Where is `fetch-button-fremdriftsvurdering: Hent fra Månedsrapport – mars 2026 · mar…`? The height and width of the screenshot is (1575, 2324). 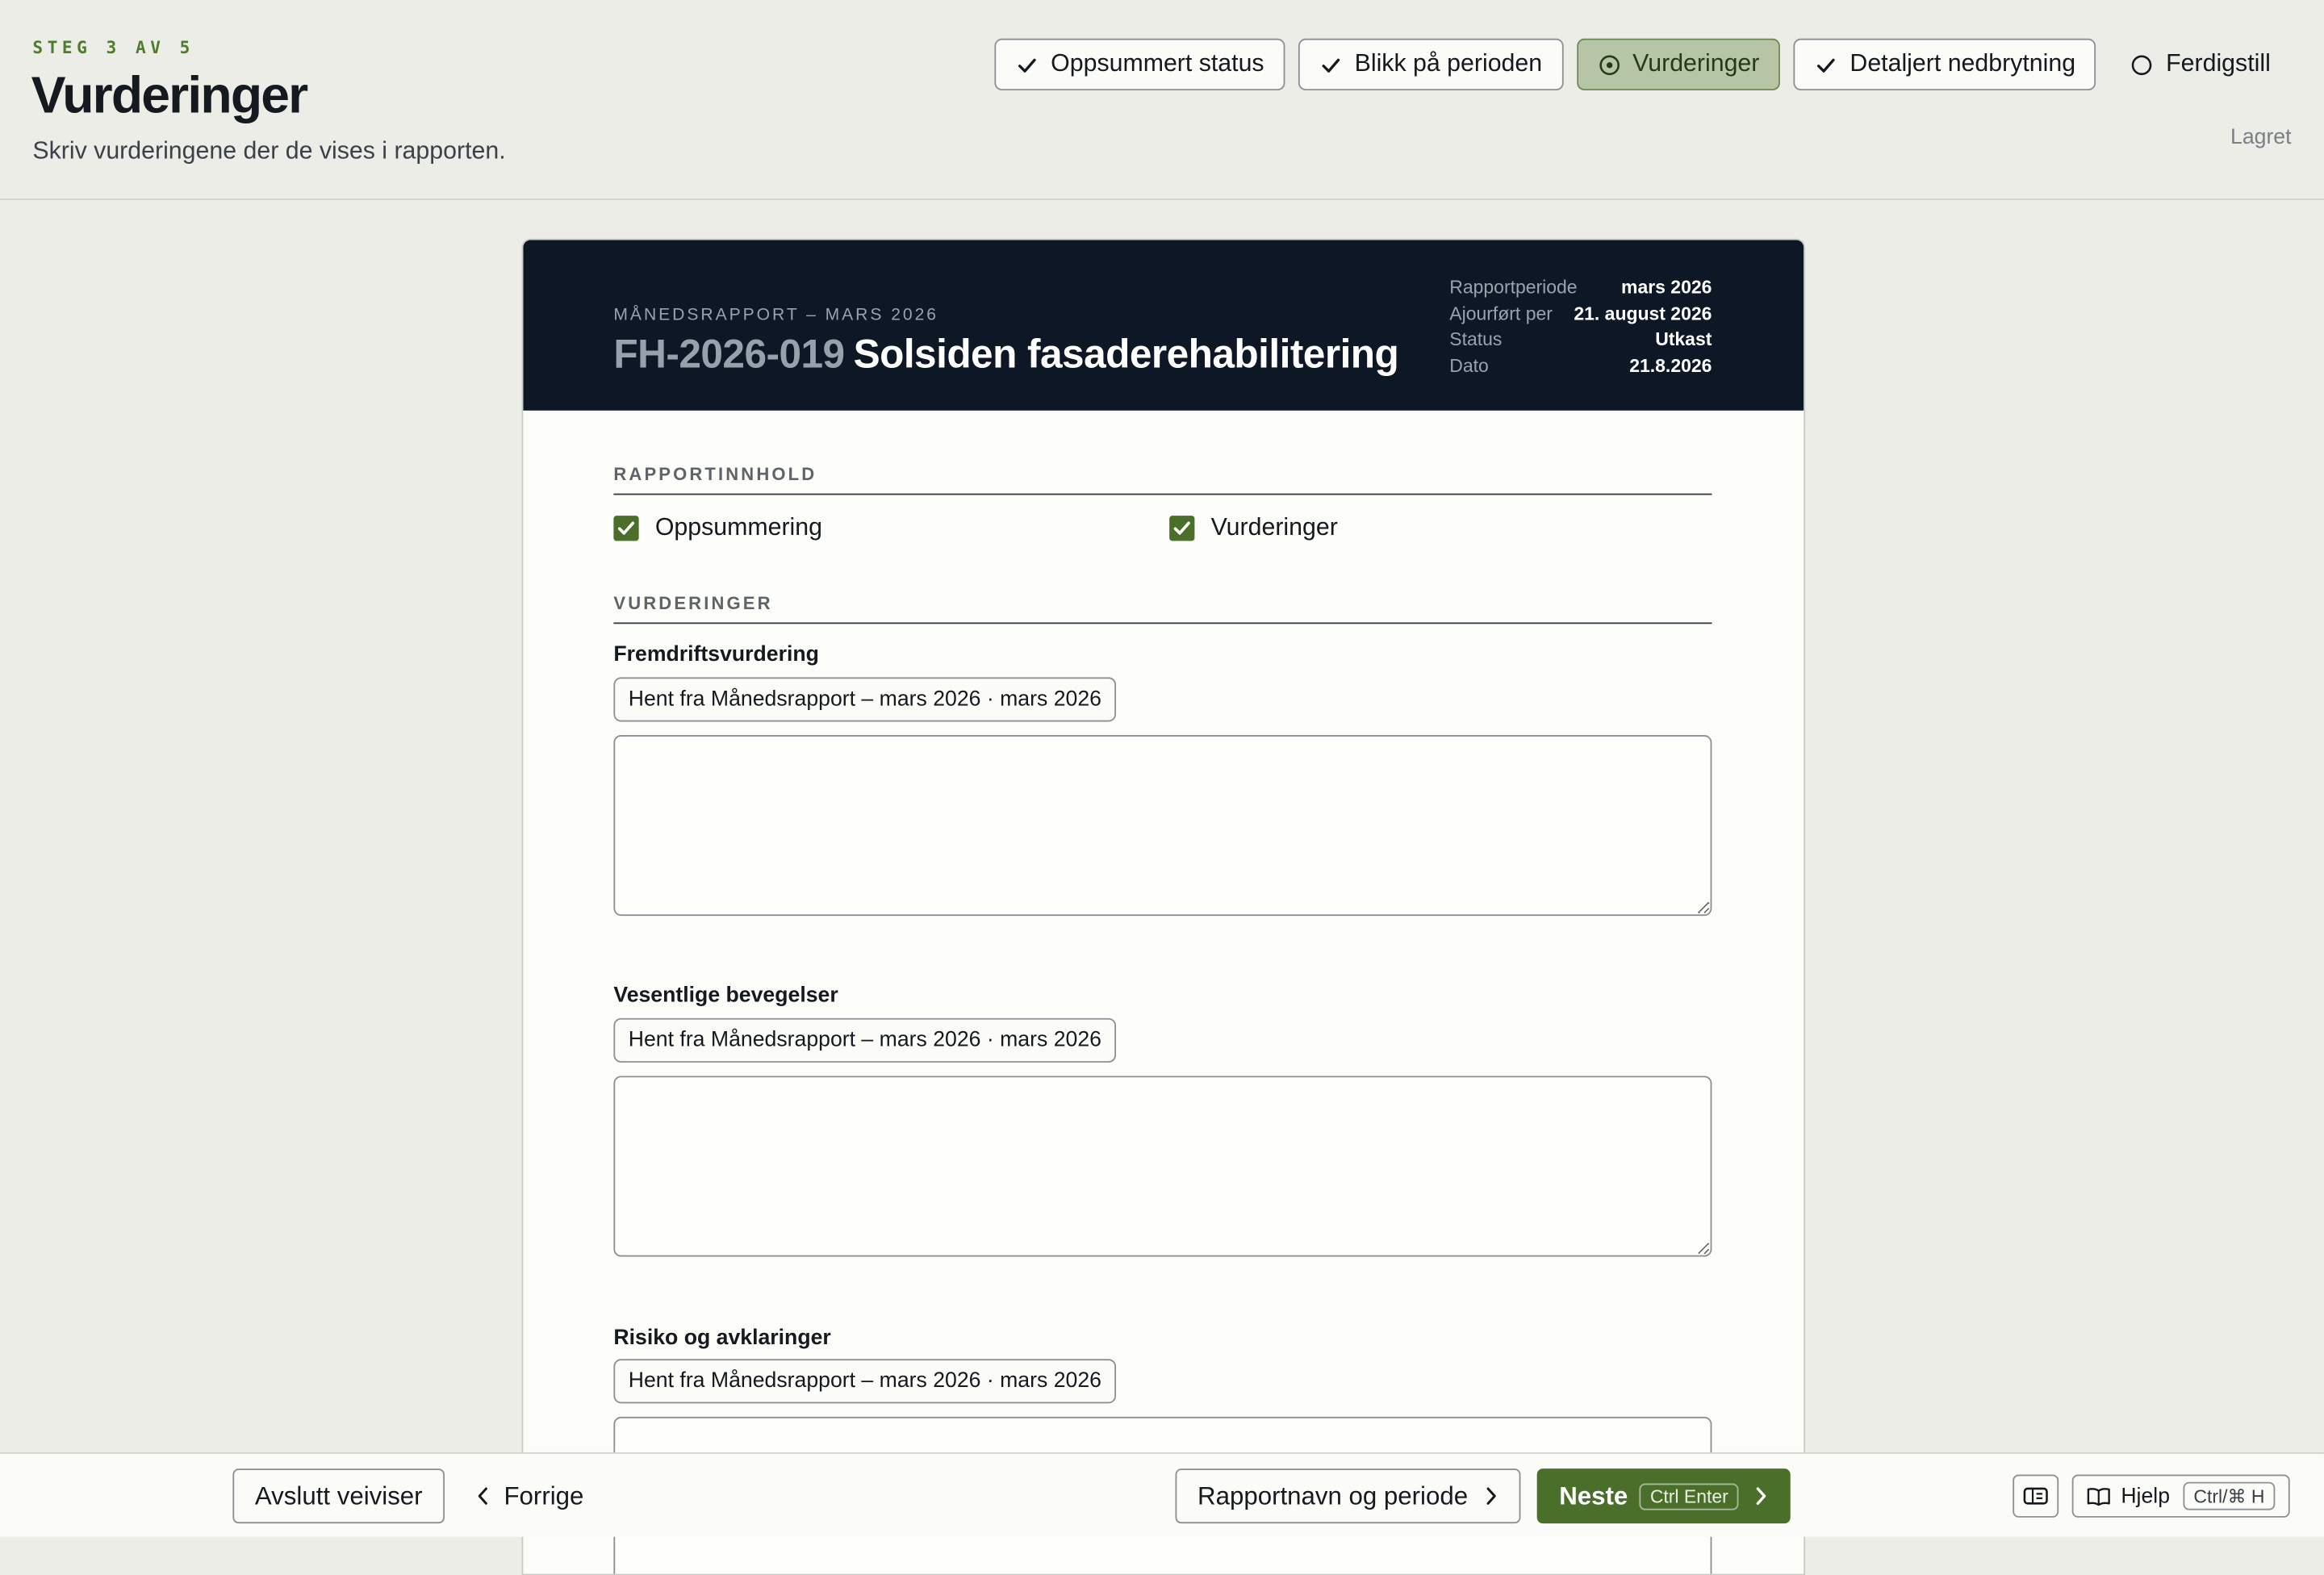 fetch-button-fremdriftsvurdering: Hent fra Månedsrapport – mars 2026 · mar… is located at coordinates (865, 700).